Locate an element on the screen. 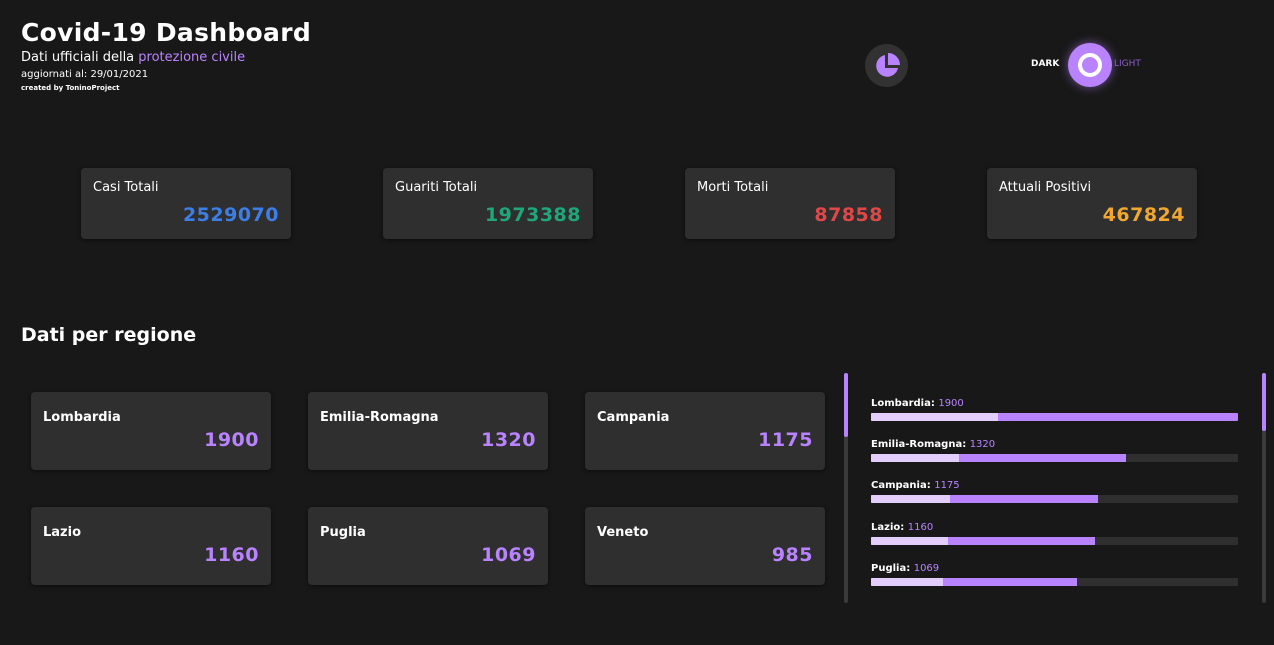 This screenshot has height=645, width=1274. stat-card-attuali-positivi: Attuali Positivi 467824 is located at coordinates (1092, 203).